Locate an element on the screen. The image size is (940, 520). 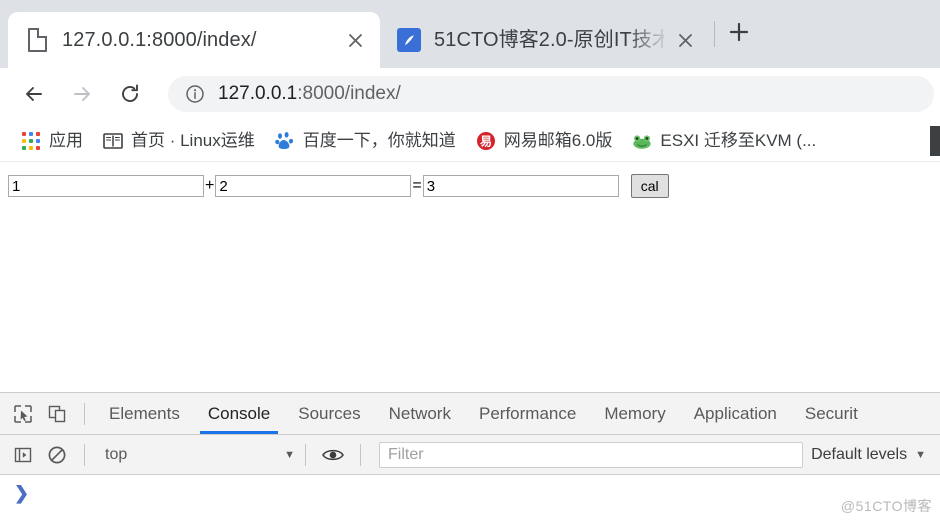
back-button is located at coordinates (34, 94).